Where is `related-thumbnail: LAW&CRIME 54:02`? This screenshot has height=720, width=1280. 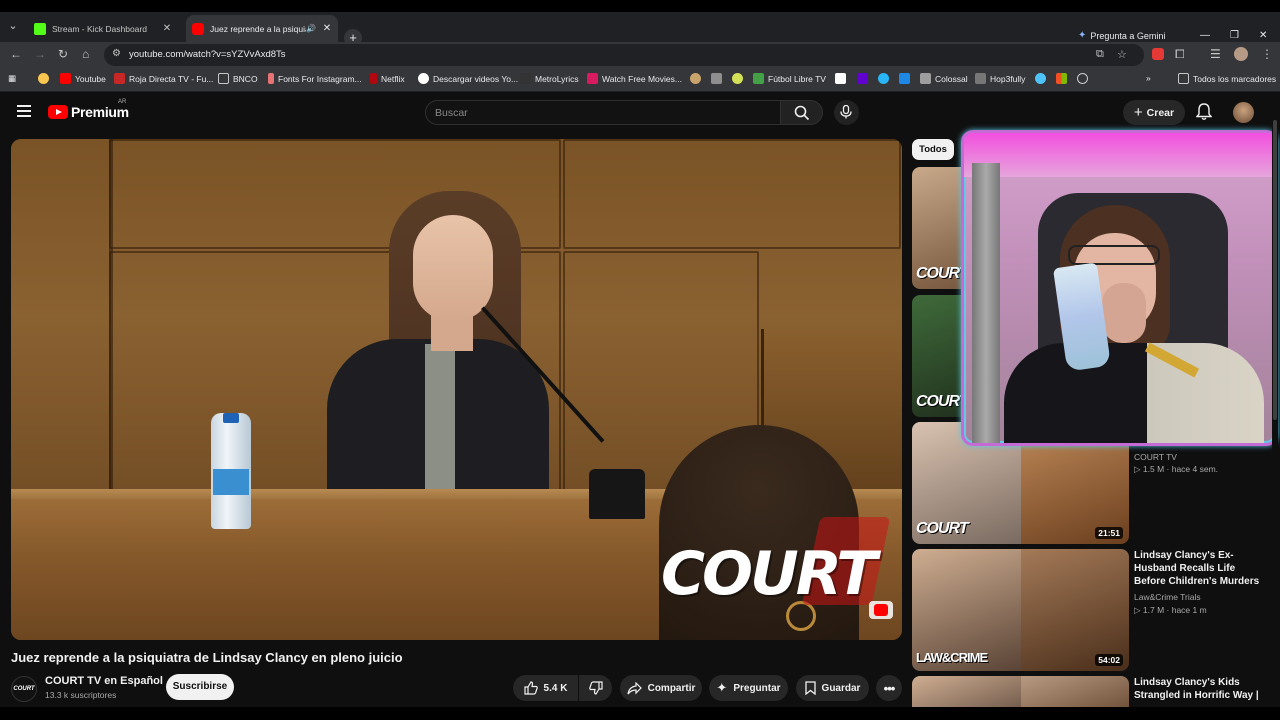 related-thumbnail: LAW&CRIME 54:02 is located at coordinates (1020, 610).